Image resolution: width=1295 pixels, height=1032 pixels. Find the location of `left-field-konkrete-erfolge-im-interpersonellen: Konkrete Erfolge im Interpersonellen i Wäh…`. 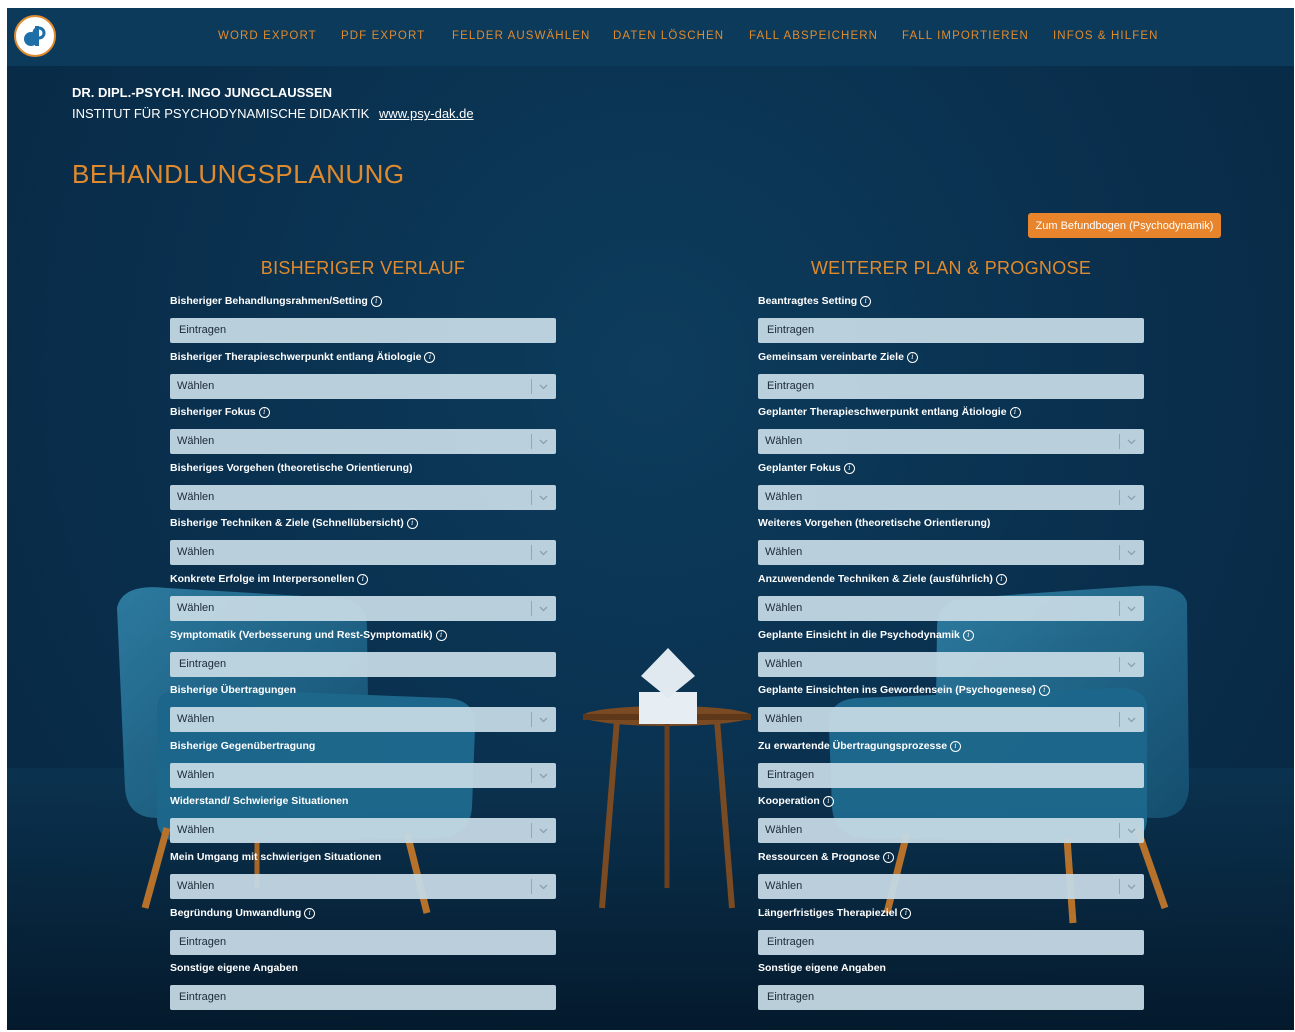

left-field-konkrete-erfolge-im-interpersonellen: Konkrete Erfolge im Interpersonellen i Wäh… is located at coordinates (363, 596).